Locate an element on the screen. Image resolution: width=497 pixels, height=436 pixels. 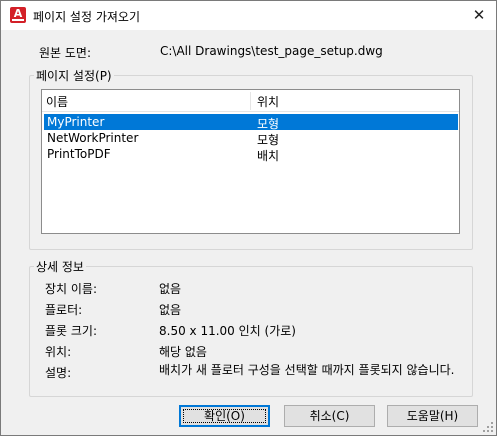
column-header-location: 위치 is located at coordinates (268, 101).